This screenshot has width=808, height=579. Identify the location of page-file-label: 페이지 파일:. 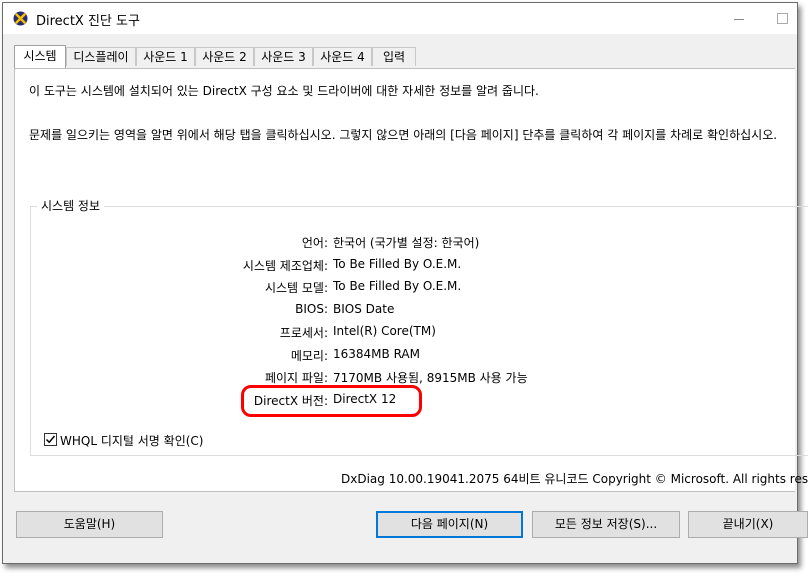
(296, 378).